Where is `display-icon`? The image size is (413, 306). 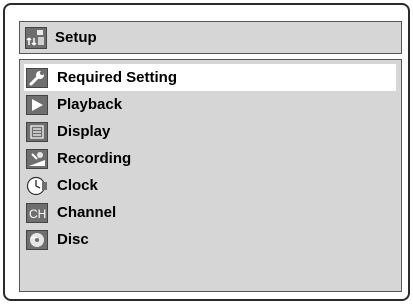
display-icon is located at coordinates (37, 131).